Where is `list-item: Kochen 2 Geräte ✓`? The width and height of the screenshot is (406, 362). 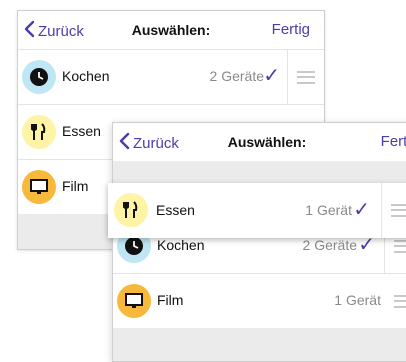 list-item: Kochen 2 Geräte ✓ is located at coordinates (171, 77).